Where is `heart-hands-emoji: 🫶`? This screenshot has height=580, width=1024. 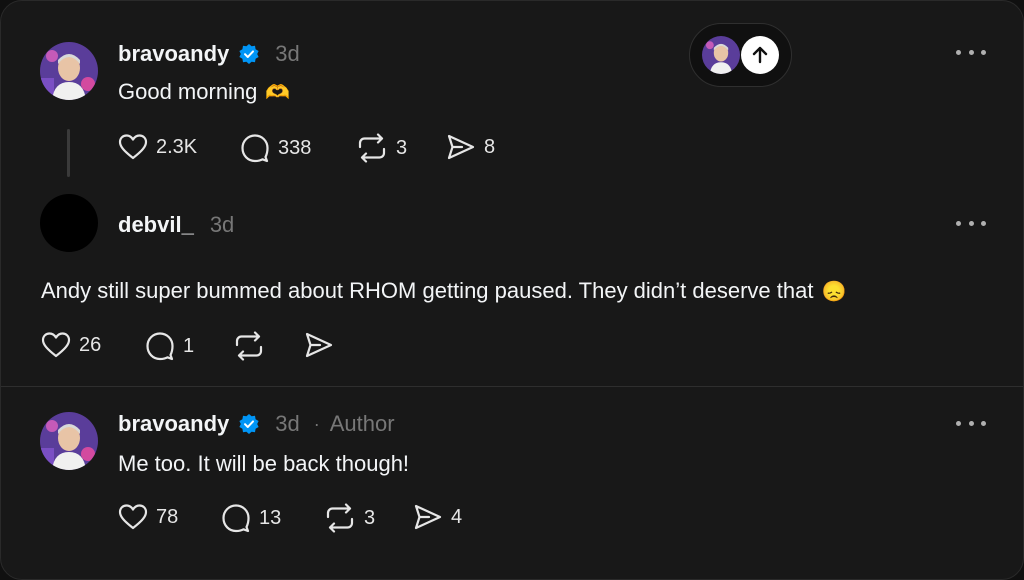
heart-hands-emoji: 🫶 is located at coordinates (278, 92).